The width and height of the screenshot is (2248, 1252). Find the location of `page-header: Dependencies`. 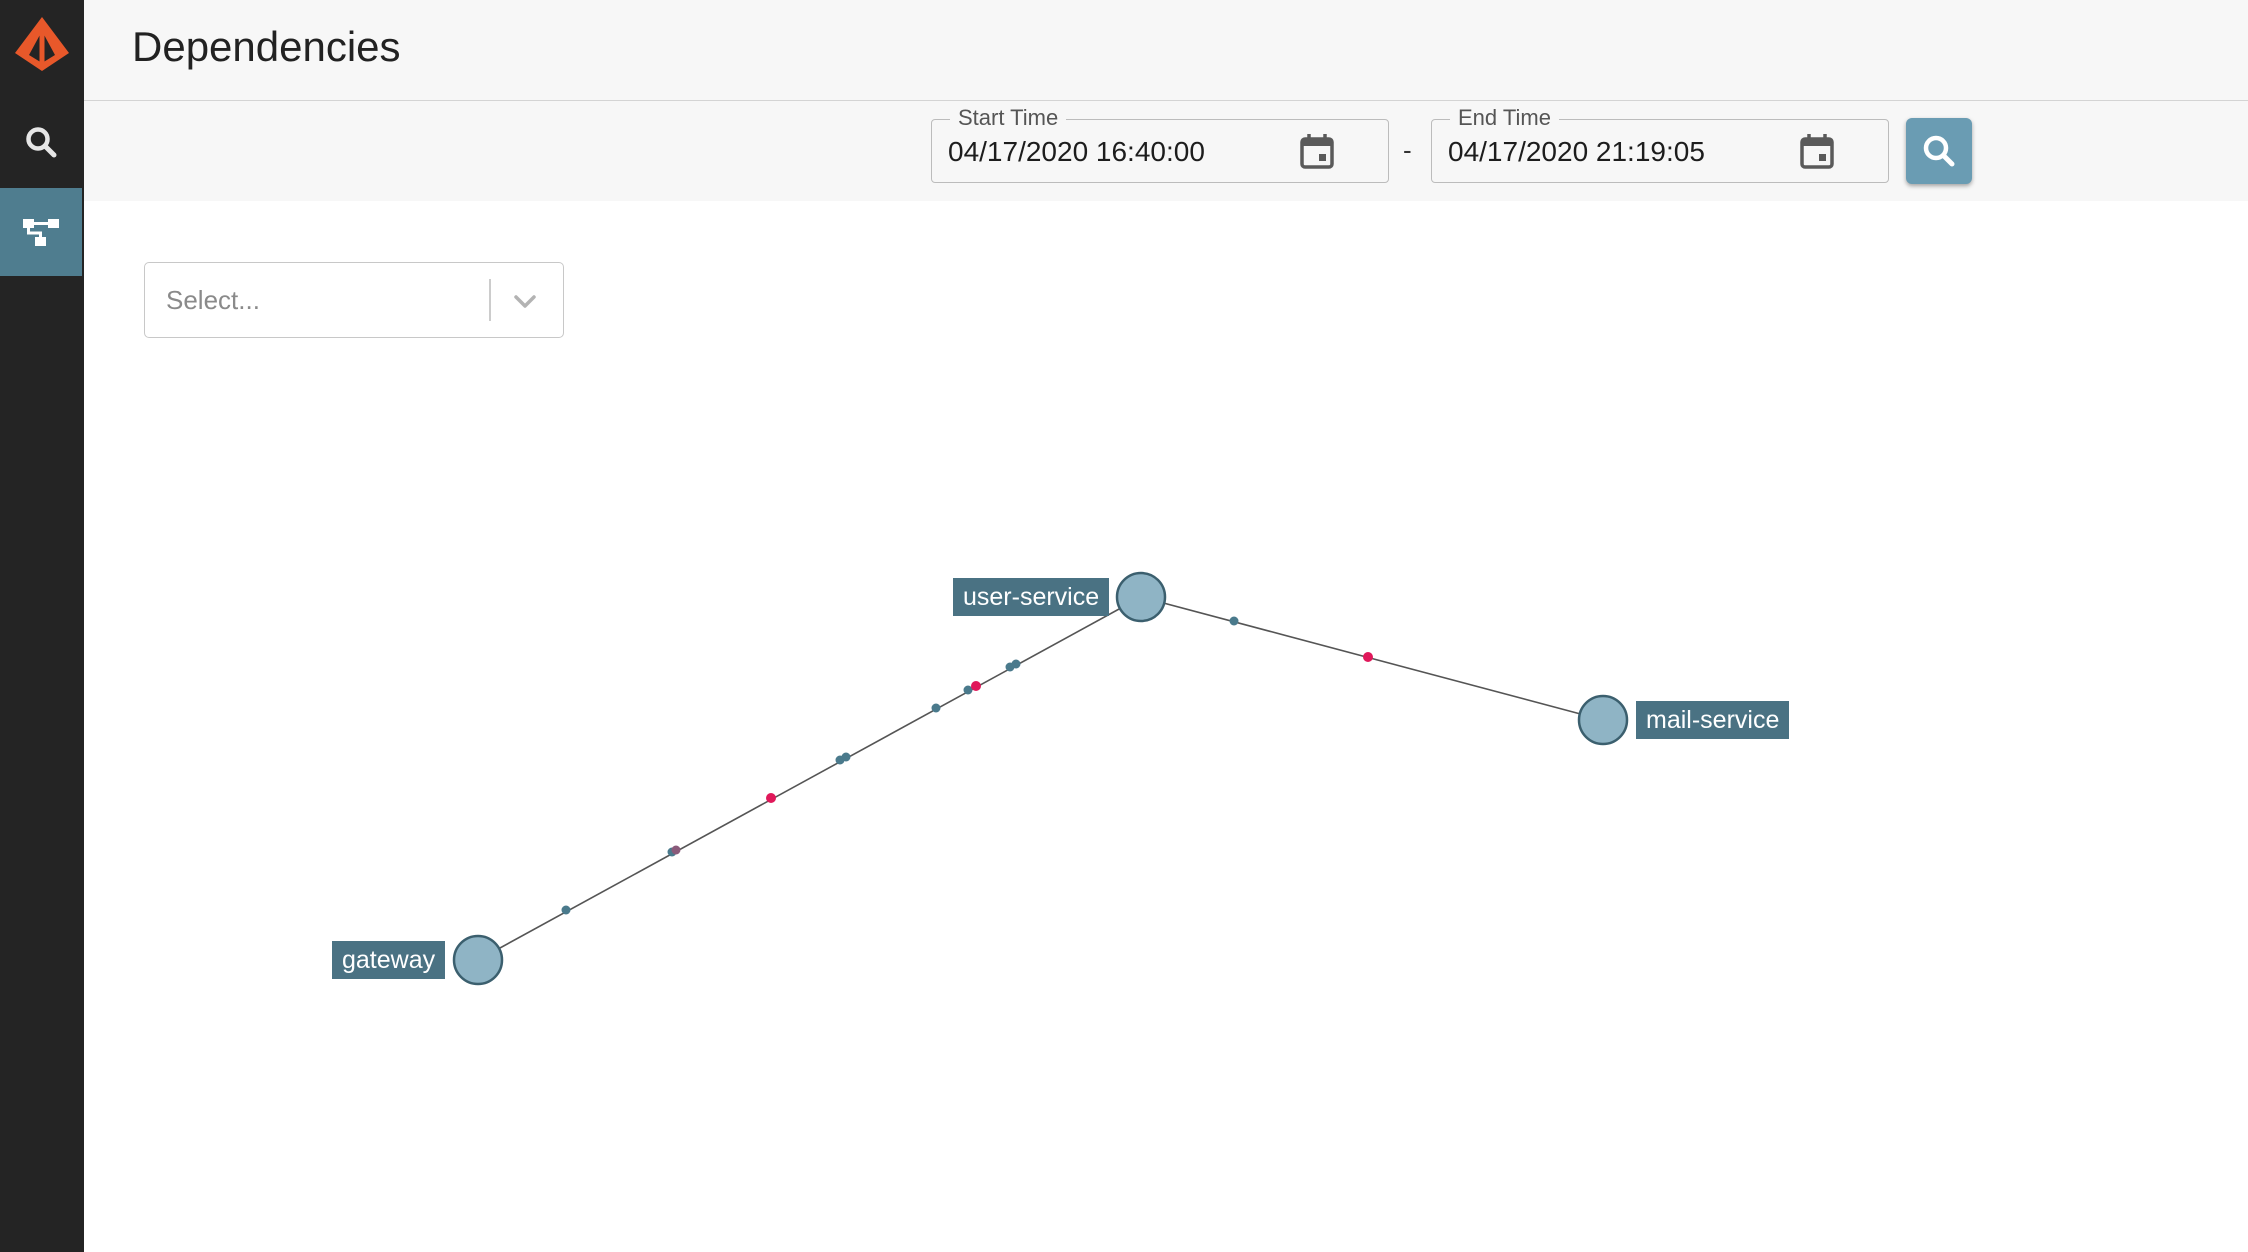

page-header: Dependencies is located at coordinates (1166, 50).